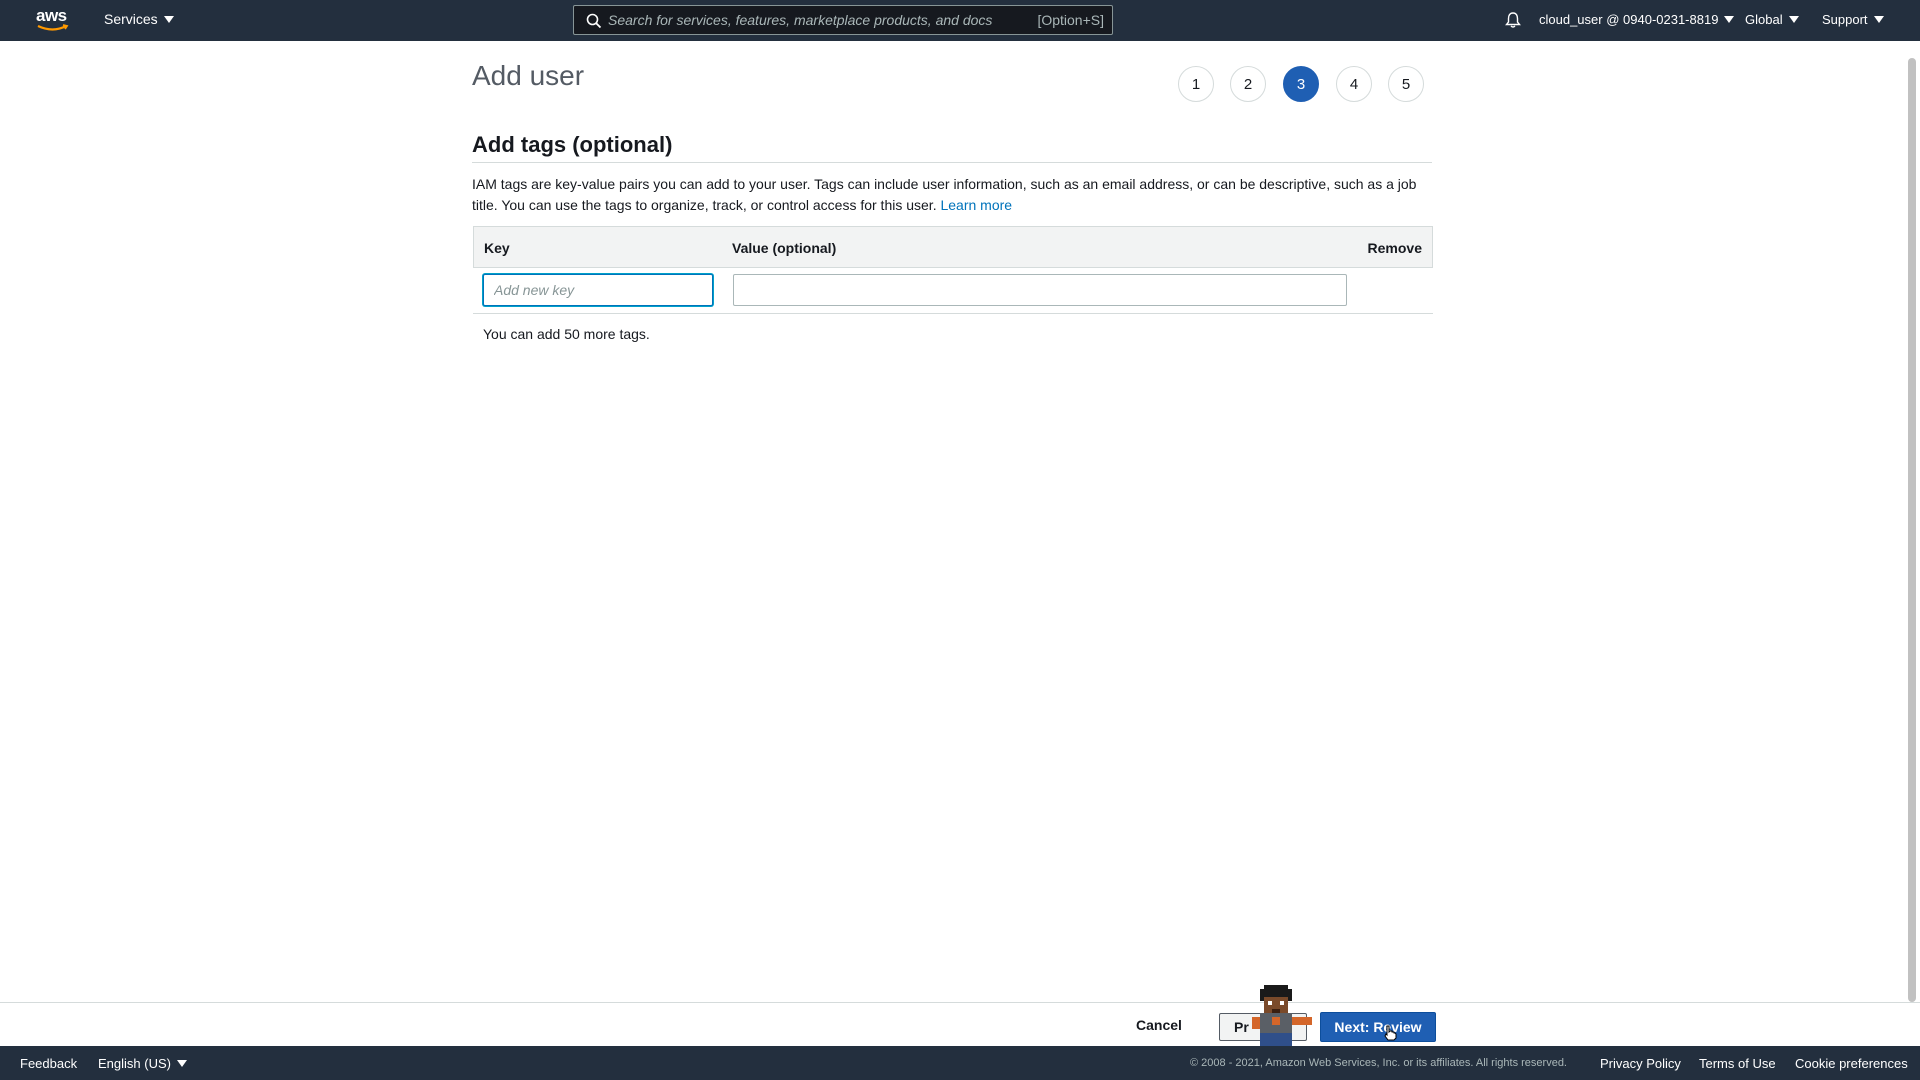  Describe the element at coordinates (1390, 1033) in the screenshot. I see `hand-cursor-icon` at that location.